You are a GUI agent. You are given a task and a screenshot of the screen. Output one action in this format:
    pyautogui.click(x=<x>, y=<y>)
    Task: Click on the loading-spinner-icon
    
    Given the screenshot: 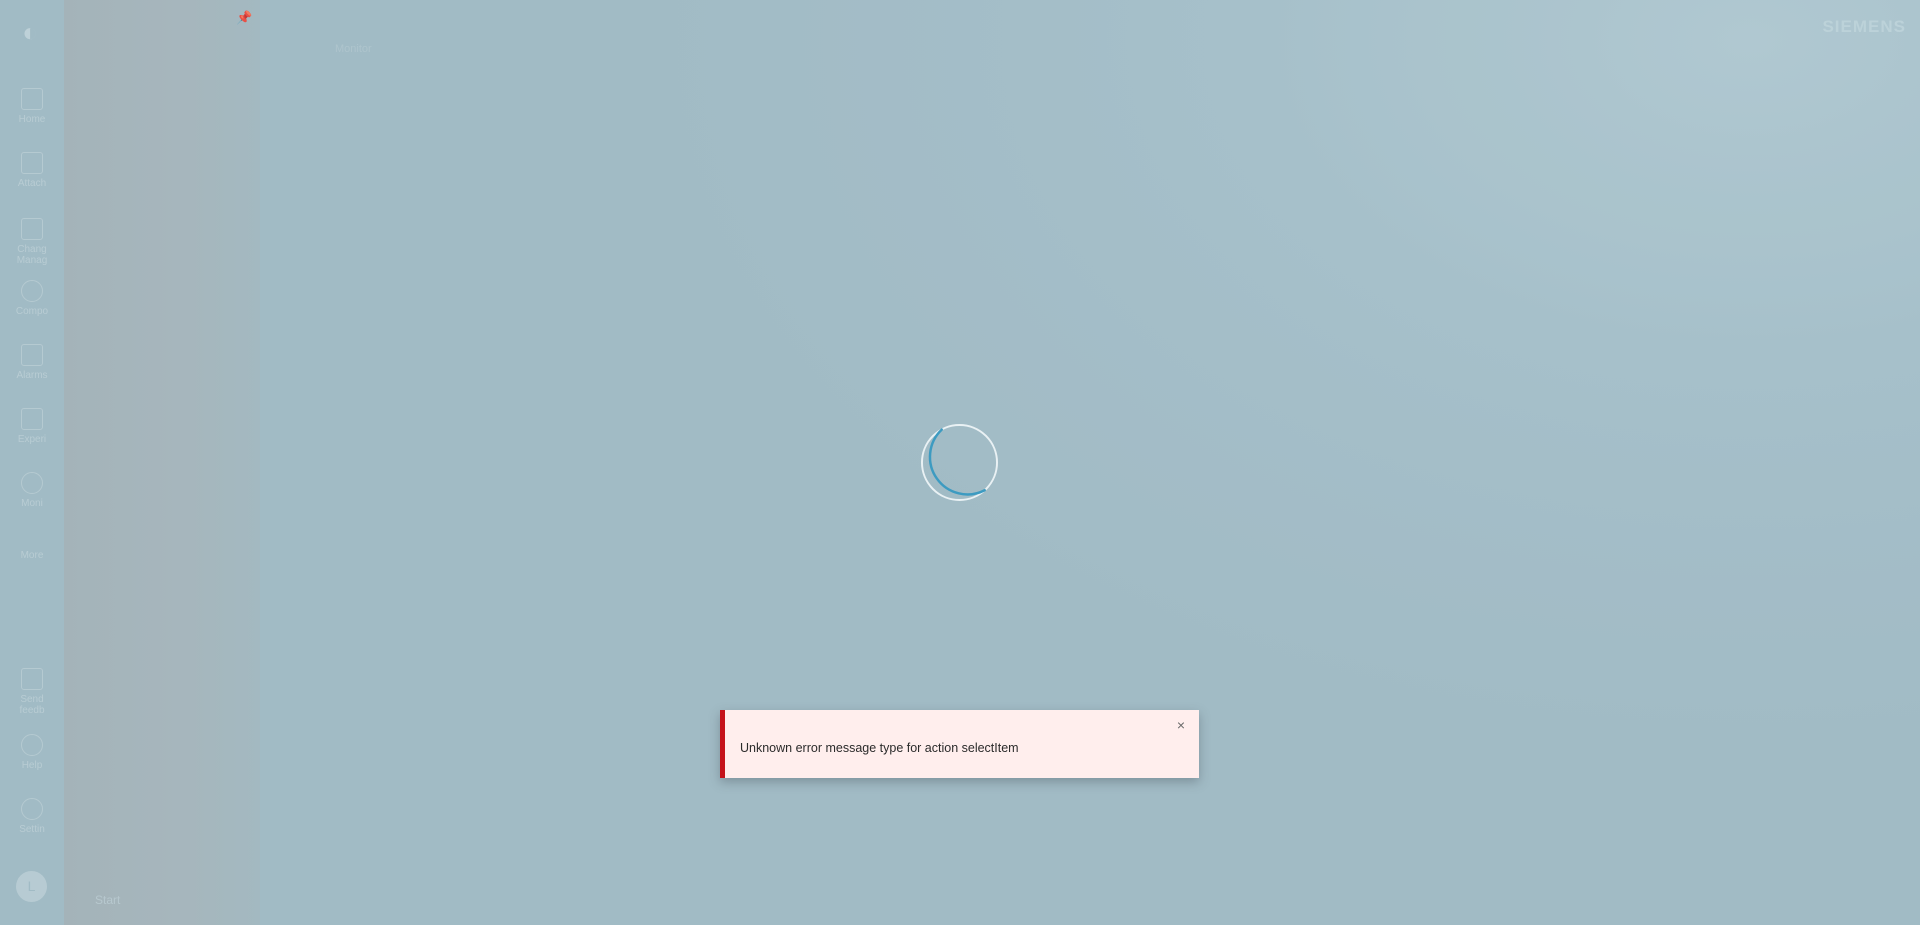 What is the action you would take?
    pyautogui.click(x=959, y=462)
    